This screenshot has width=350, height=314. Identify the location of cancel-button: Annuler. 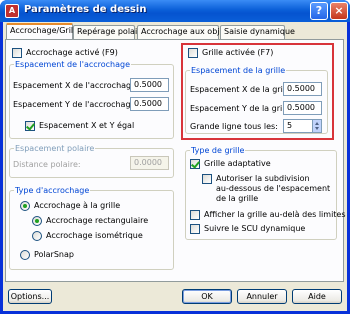
(262, 296).